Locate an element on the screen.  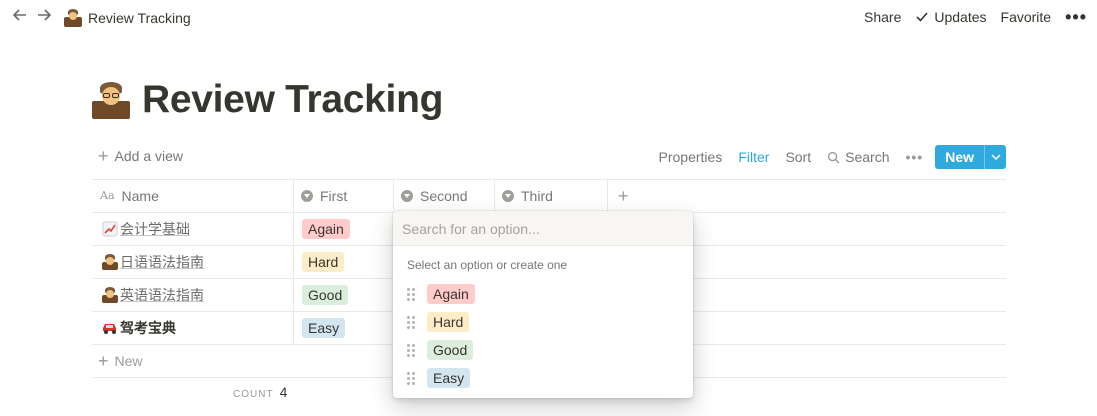
select-tag: Good is located at coordinates (325, 294).